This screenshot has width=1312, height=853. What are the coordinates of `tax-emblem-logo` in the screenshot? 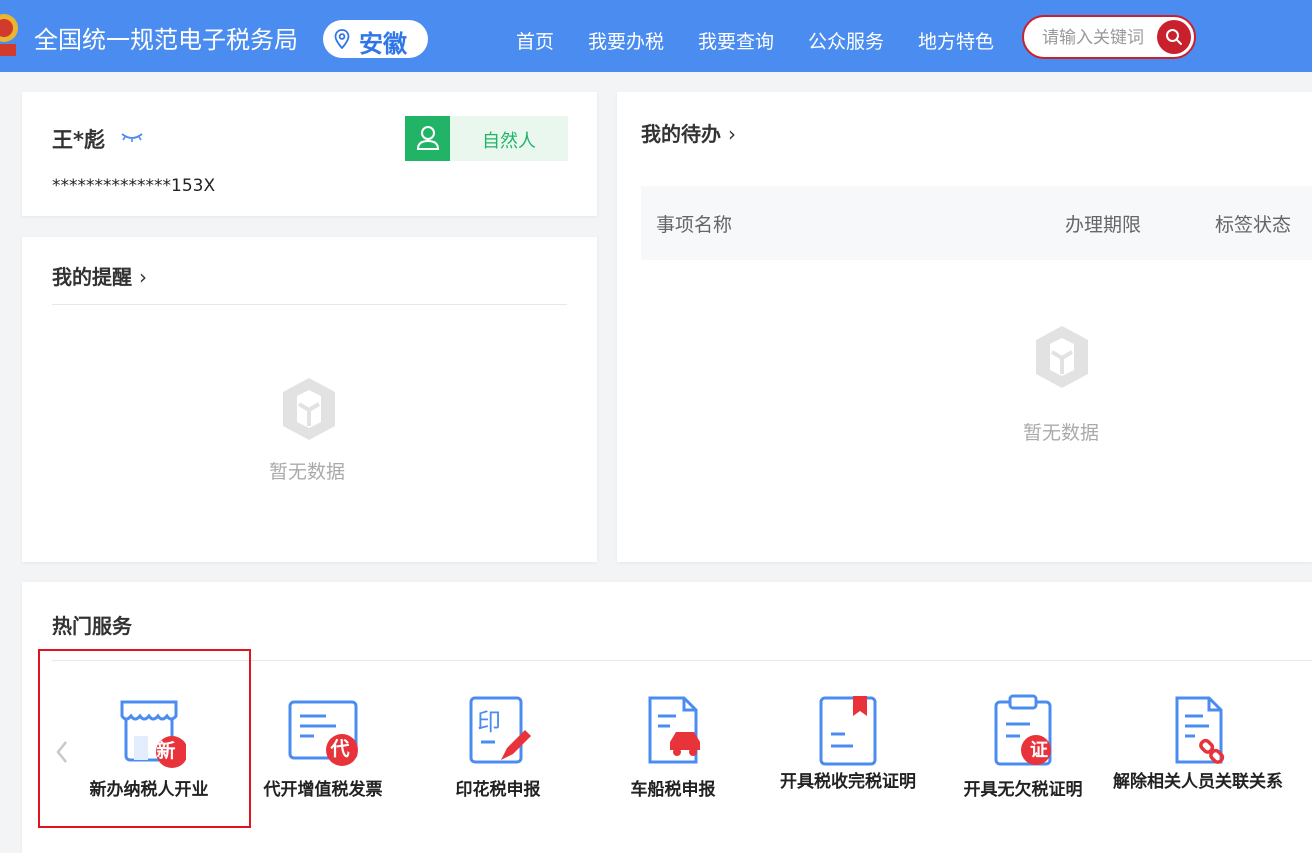 It's located at (11, 36).